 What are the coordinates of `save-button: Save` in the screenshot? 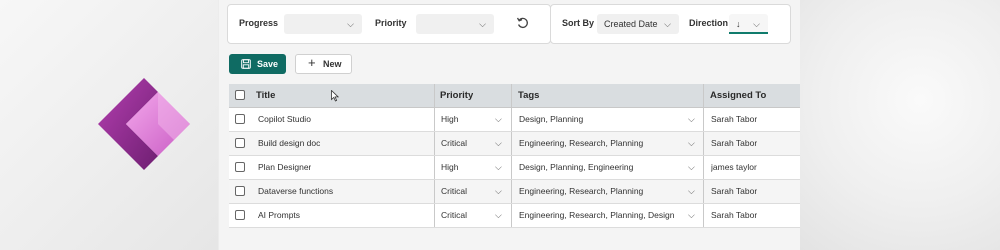 It's located at (257, 64).